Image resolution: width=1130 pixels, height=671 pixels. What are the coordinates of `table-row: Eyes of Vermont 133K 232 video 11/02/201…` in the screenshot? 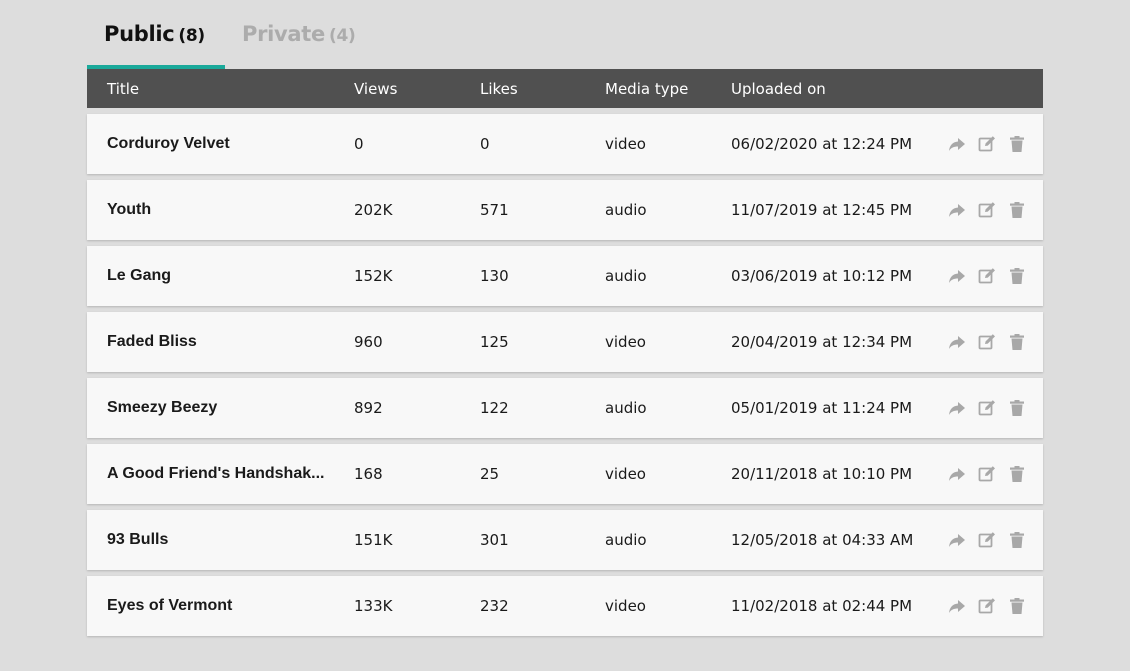 It's located at (565, 606).